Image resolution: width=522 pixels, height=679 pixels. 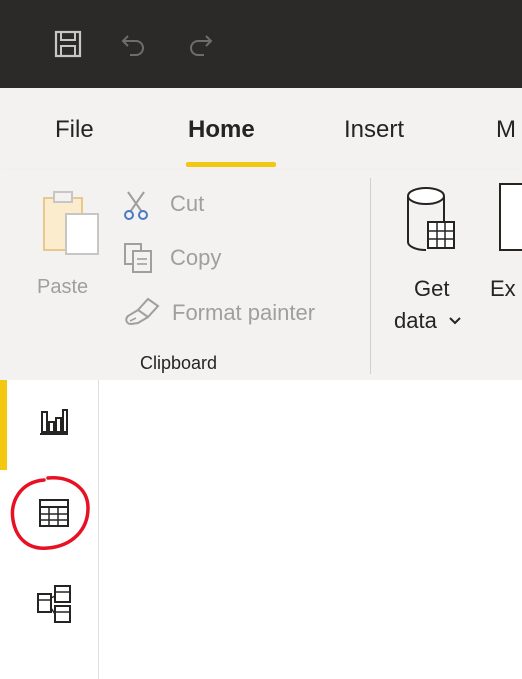 I want to click on excel-workbook-icon, so click(x=510, y=217).